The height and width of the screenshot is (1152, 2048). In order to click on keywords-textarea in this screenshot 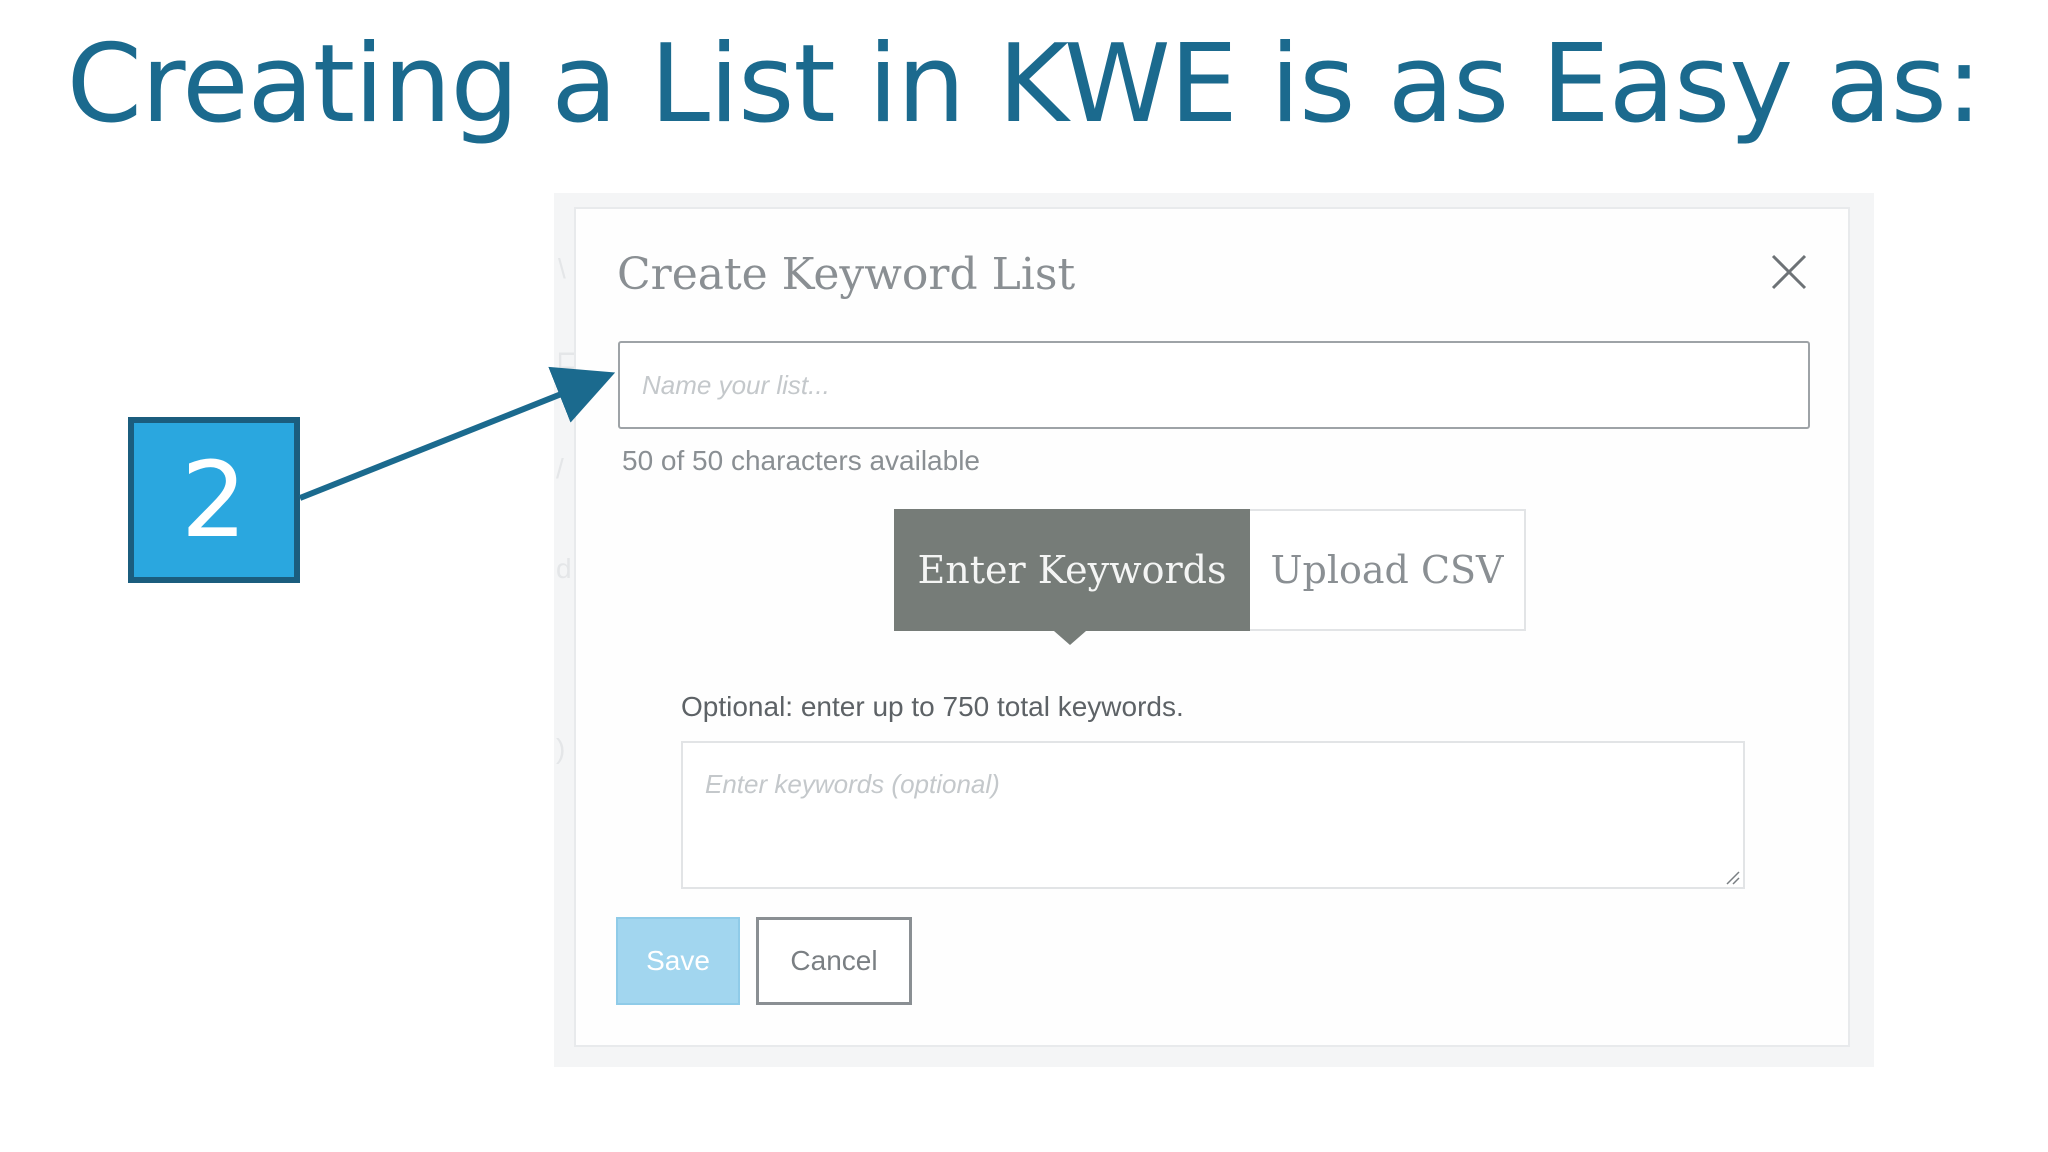, I will do `click(1213, 815)`.